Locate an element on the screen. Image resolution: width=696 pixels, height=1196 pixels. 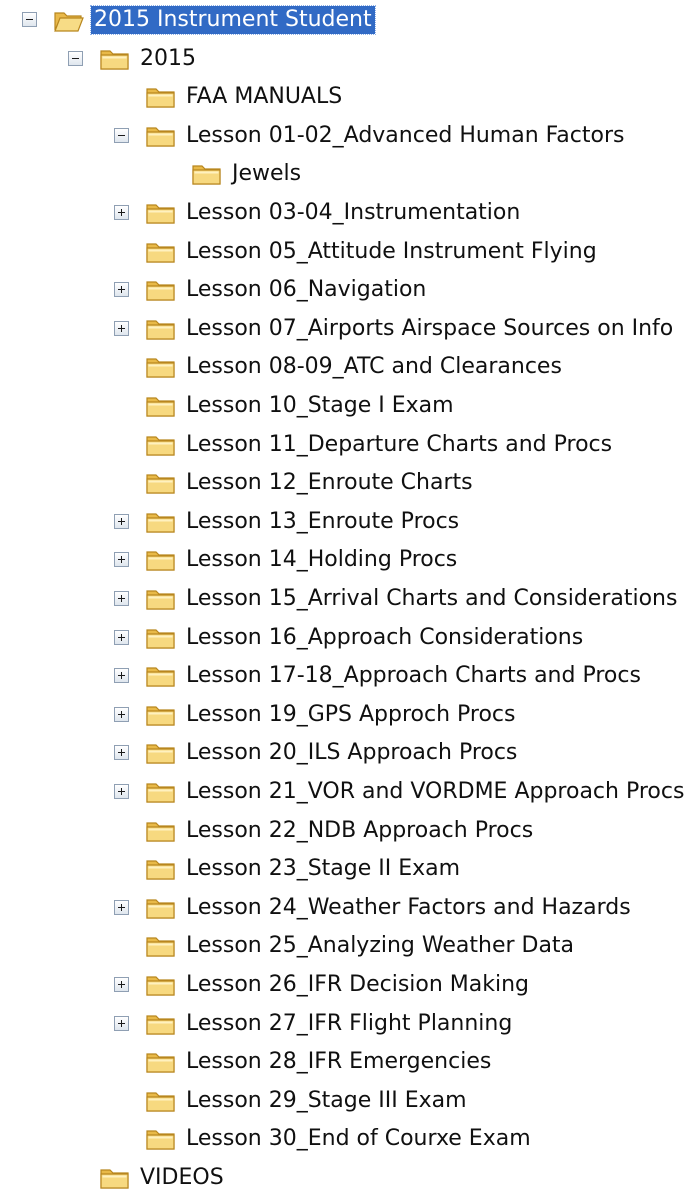
tree-item: Jewels is located at coordinates (348, 174).